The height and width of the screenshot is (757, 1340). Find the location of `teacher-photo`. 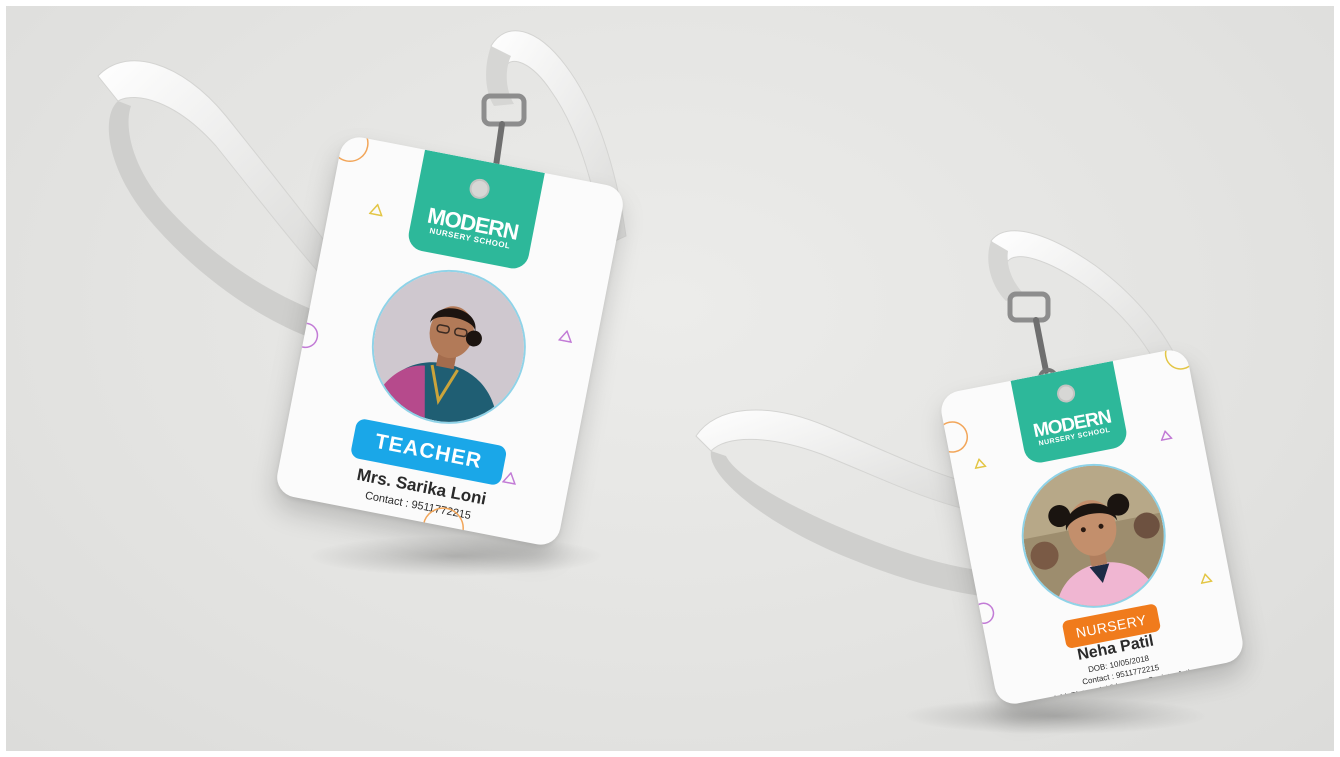

teacher-photo is located at coordinates (449, 347).